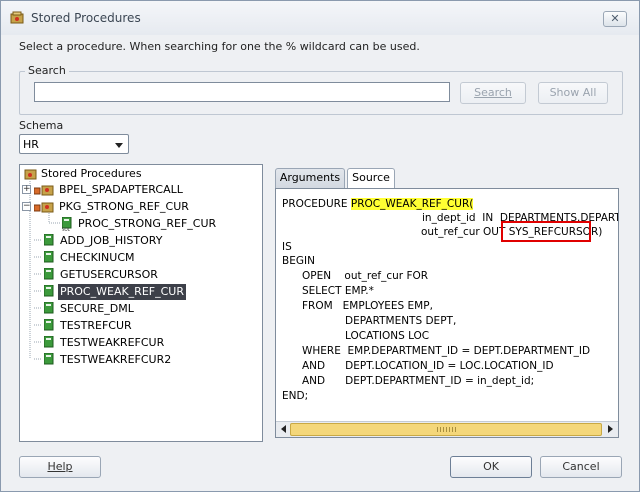  I want to click on procedure-icon: SQL, so click(67, 224).